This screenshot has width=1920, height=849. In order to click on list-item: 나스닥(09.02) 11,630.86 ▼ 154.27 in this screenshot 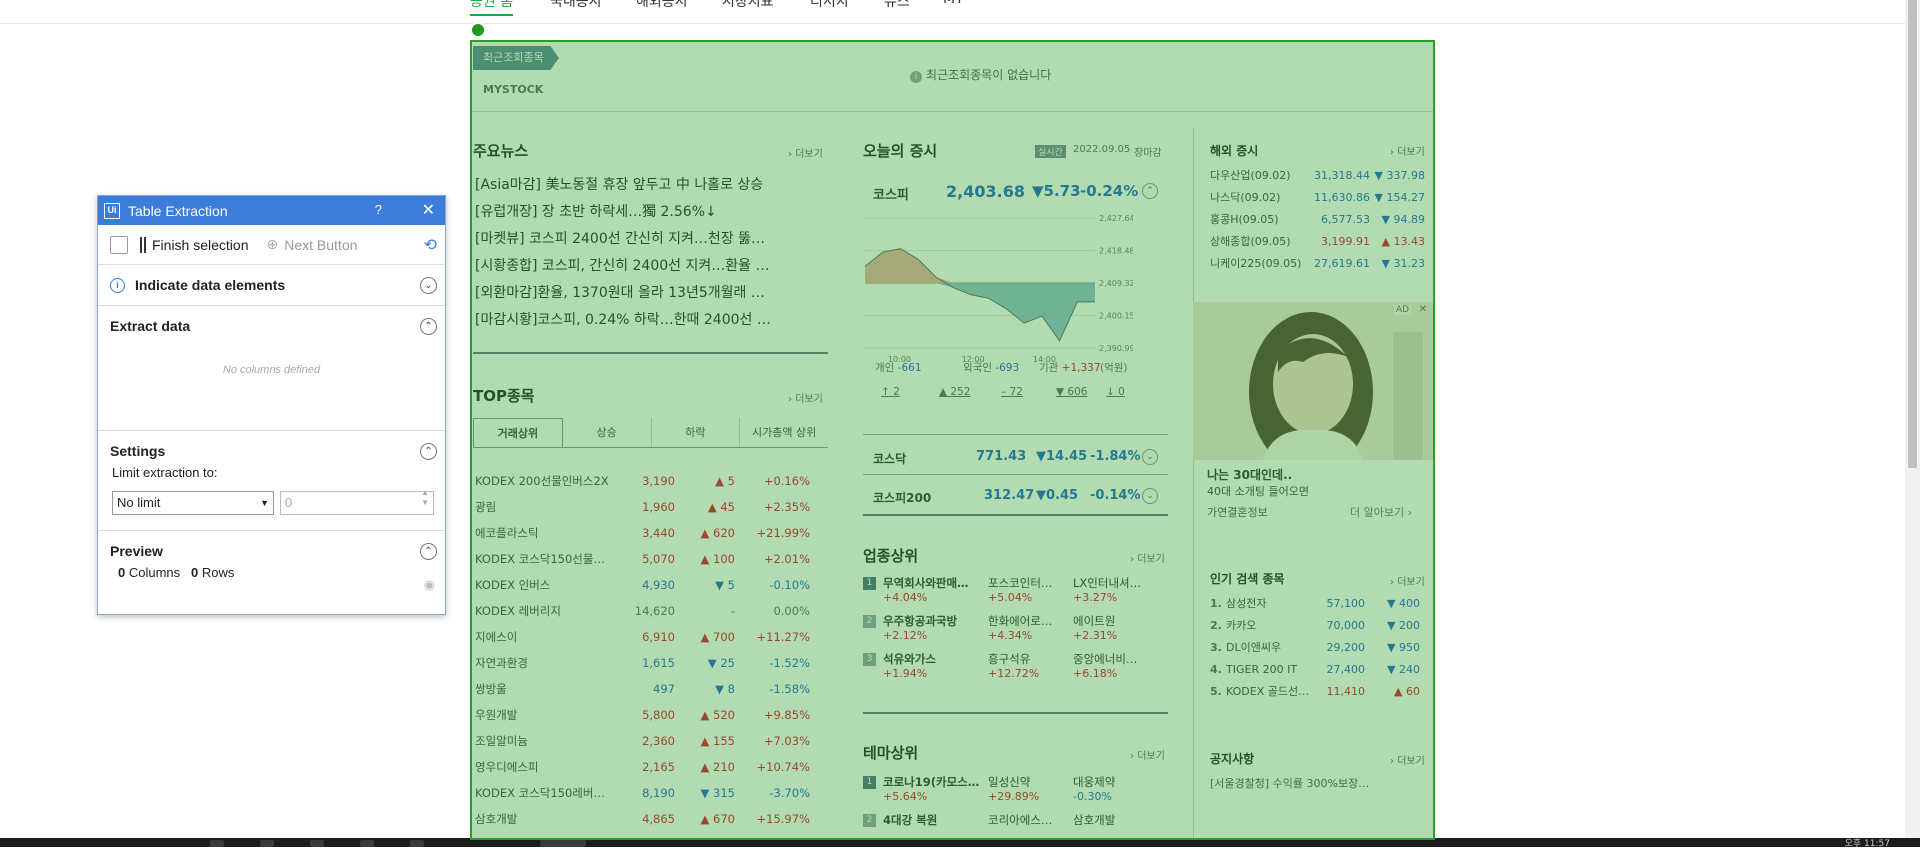, I will do `click(1322, 197)`.